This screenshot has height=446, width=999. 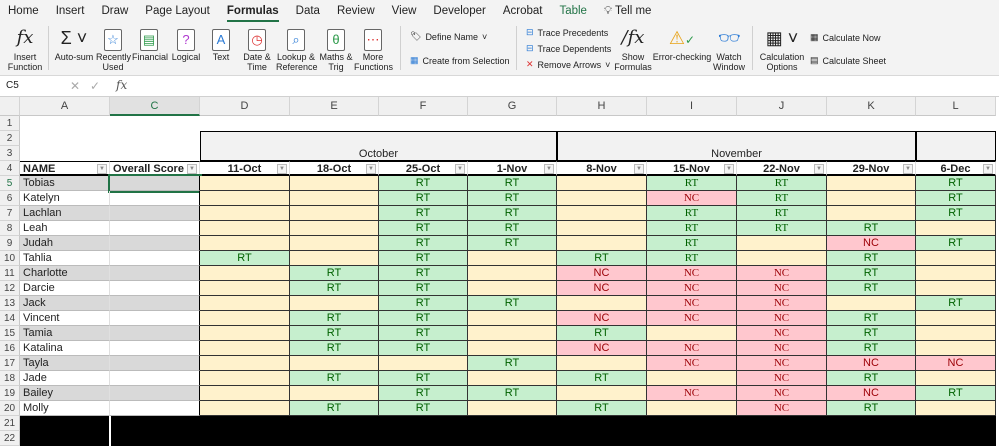 I want to click on student-name: Tobias, so click(x=65, y=183).